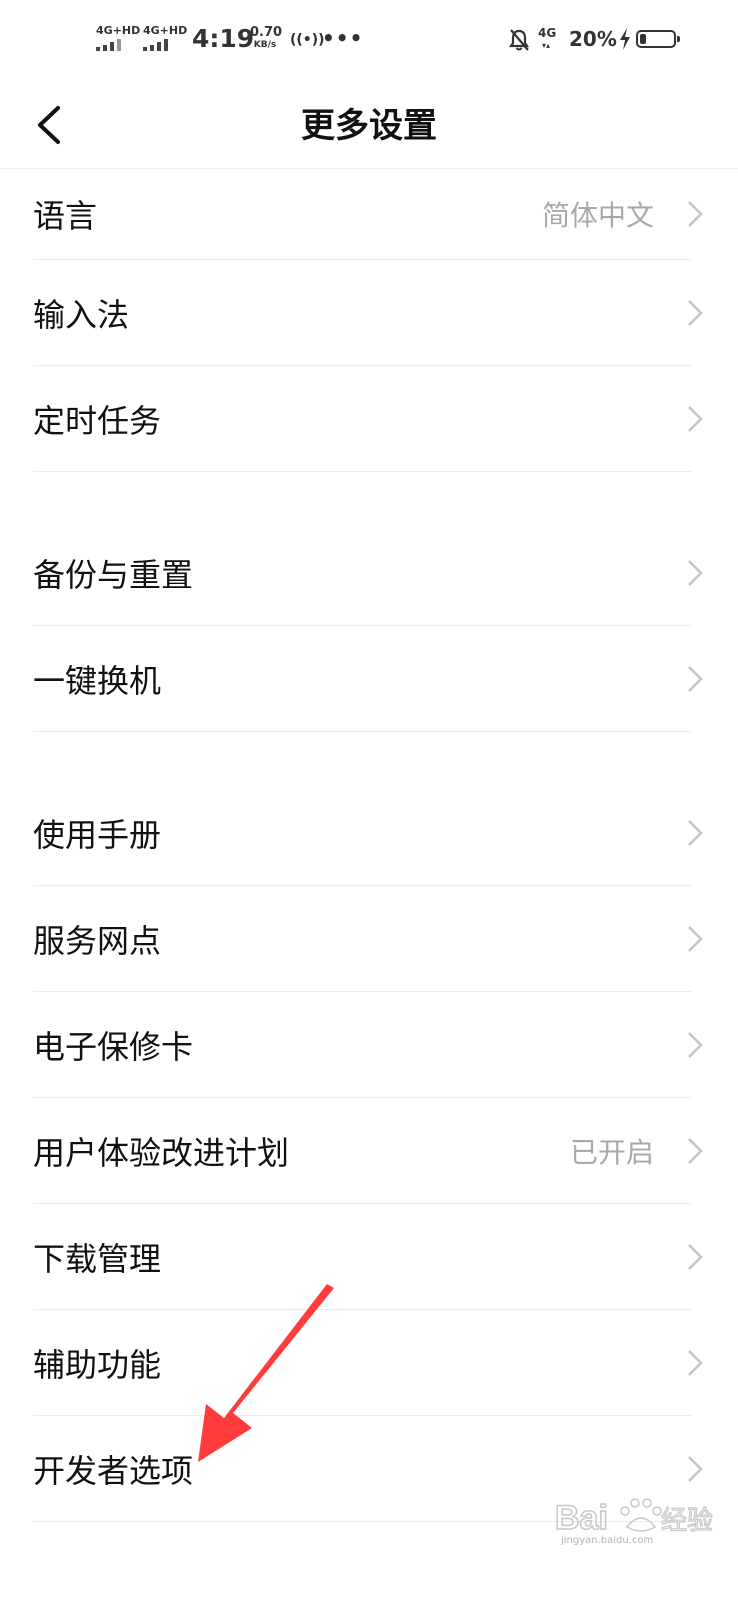  What do you see at coordinates (546, 45) in the screenshot?
I see `mobile-data-arrows: ▾▴` at bounding box center [546, 45].